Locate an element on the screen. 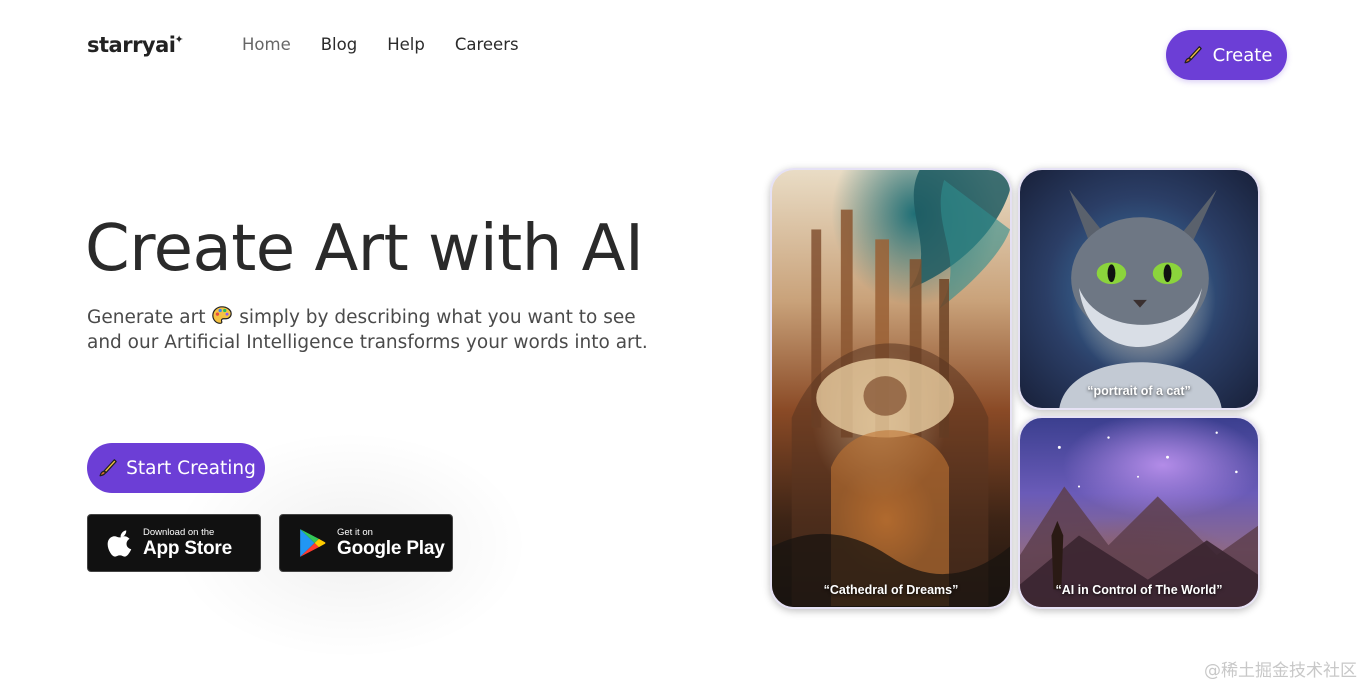 Image resolution: width=1365 pixels, height=687 pixels. nav-blog-link: Blog is located at coordinates (339, 44).